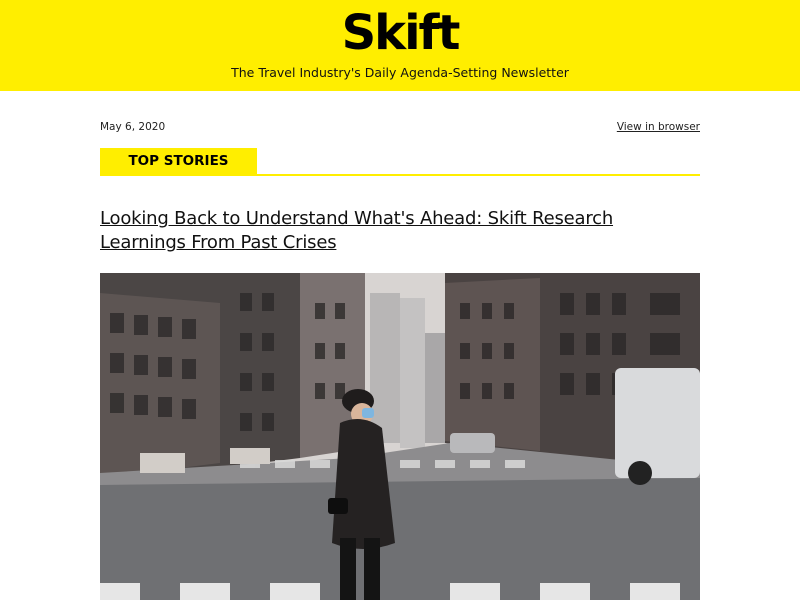 This screenshot has height=600, width=800. I want to click on section-header: TOP STORIES, so click(400, 162).